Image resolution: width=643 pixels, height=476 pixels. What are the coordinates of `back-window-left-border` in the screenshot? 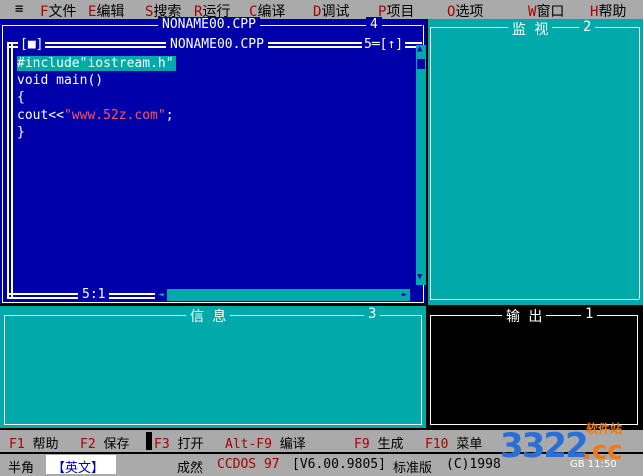 It's located at (2, 164).